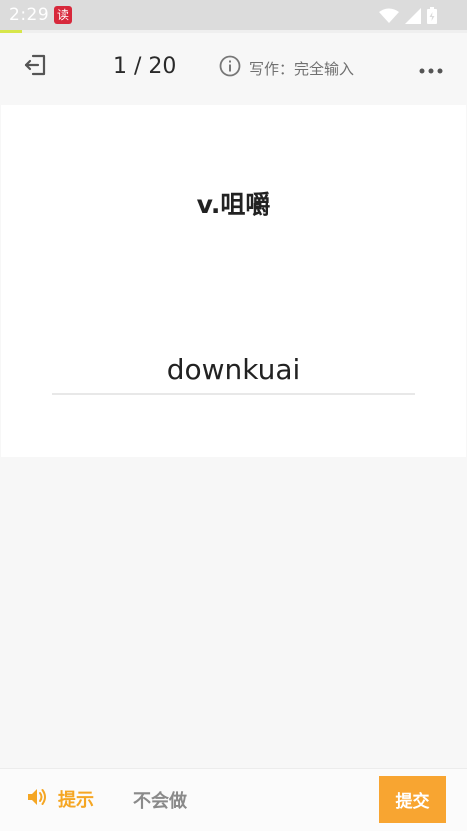 The image size is (467, 831). I want to click on hint-button: 提示, so click(60, 799).